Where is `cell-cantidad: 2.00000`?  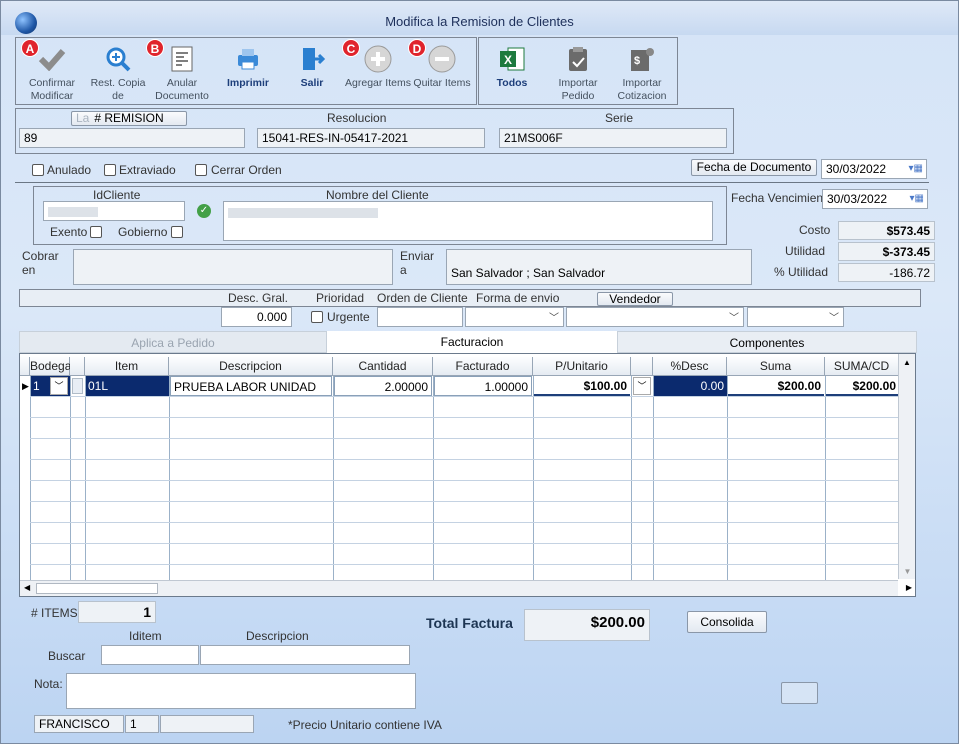
cell-cantidad: 2.00000 is located at coordinates (383, 386).